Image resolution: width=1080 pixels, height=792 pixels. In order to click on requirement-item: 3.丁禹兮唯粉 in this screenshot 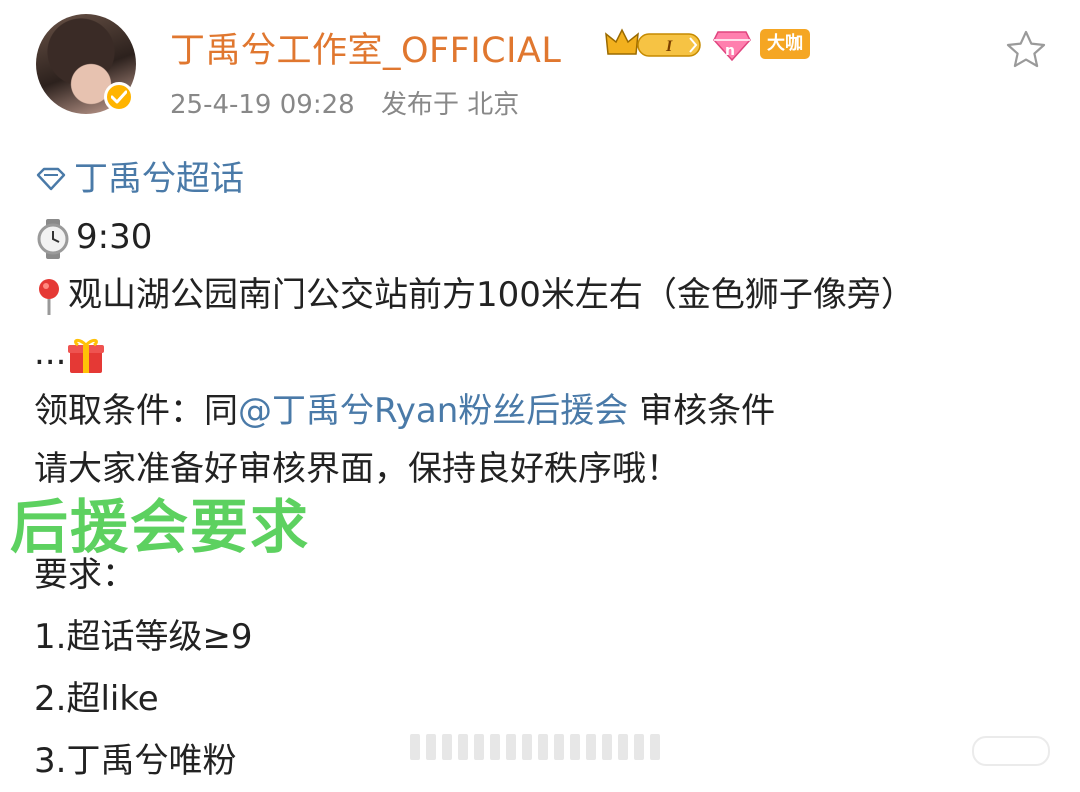, I will do `click(135, 761)`.